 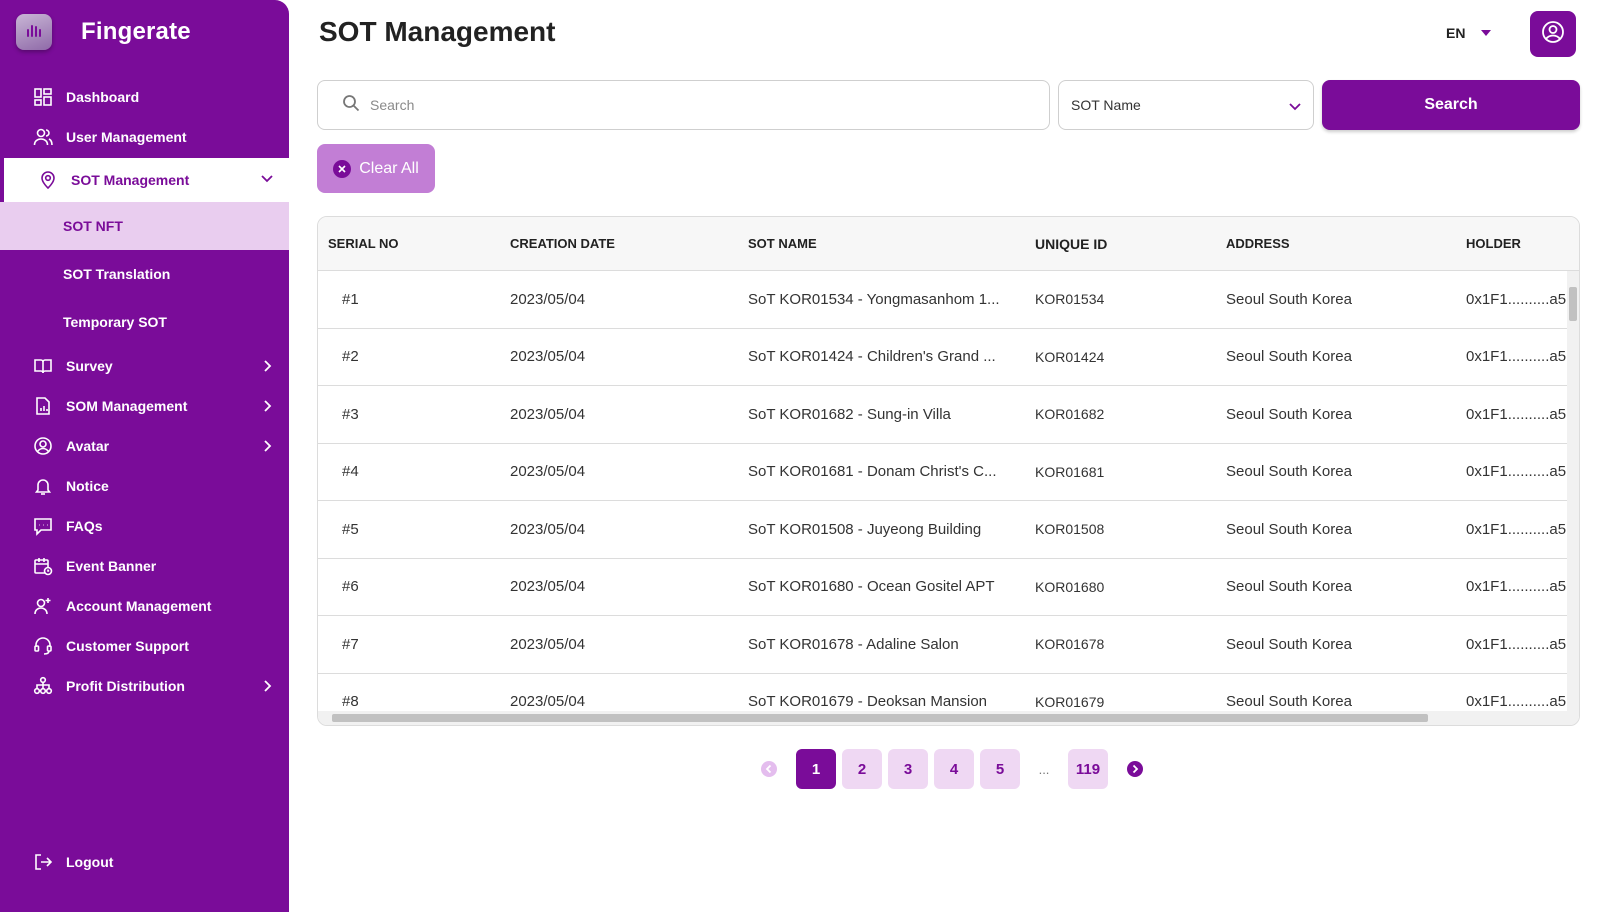 What do you see at coordinates (769, 769) in the screenshot?
I see `previous-page-icon` at bounding box center [769, 769].